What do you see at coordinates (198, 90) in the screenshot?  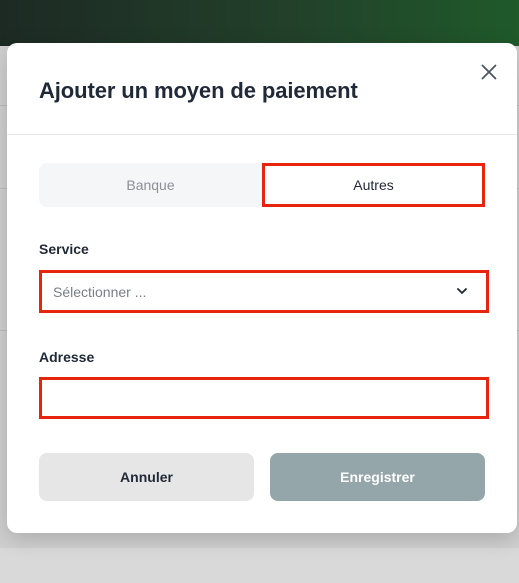 I see `dialog-title: Ajouter un moyen de paiement` at bounding box center [198, 90].